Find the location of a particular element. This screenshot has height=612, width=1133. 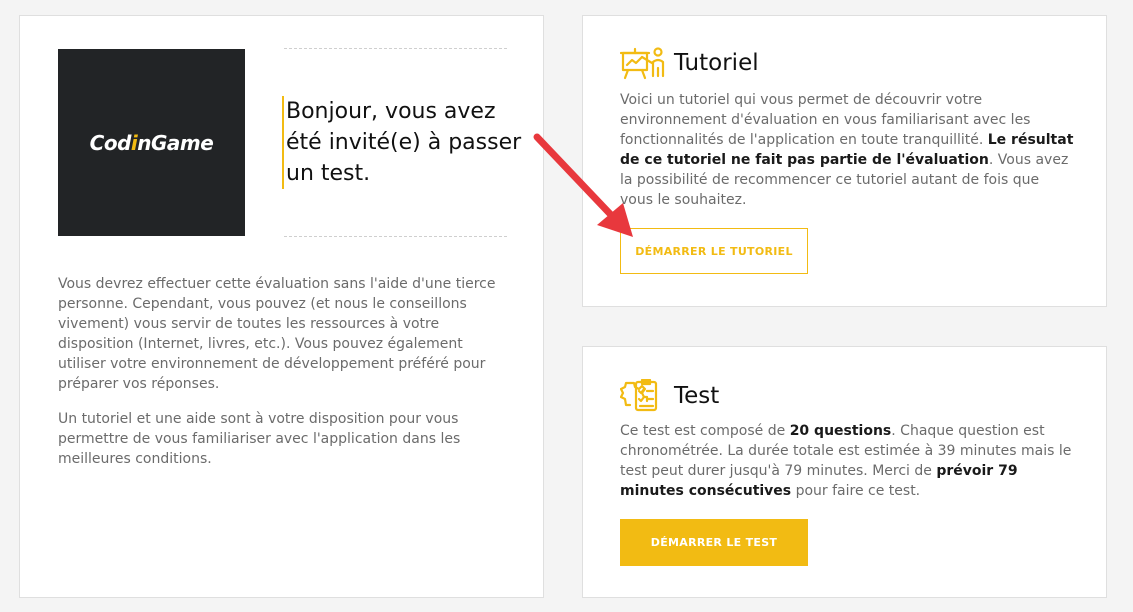

logo-text: CodinGame is located at coordinates (151, 142).